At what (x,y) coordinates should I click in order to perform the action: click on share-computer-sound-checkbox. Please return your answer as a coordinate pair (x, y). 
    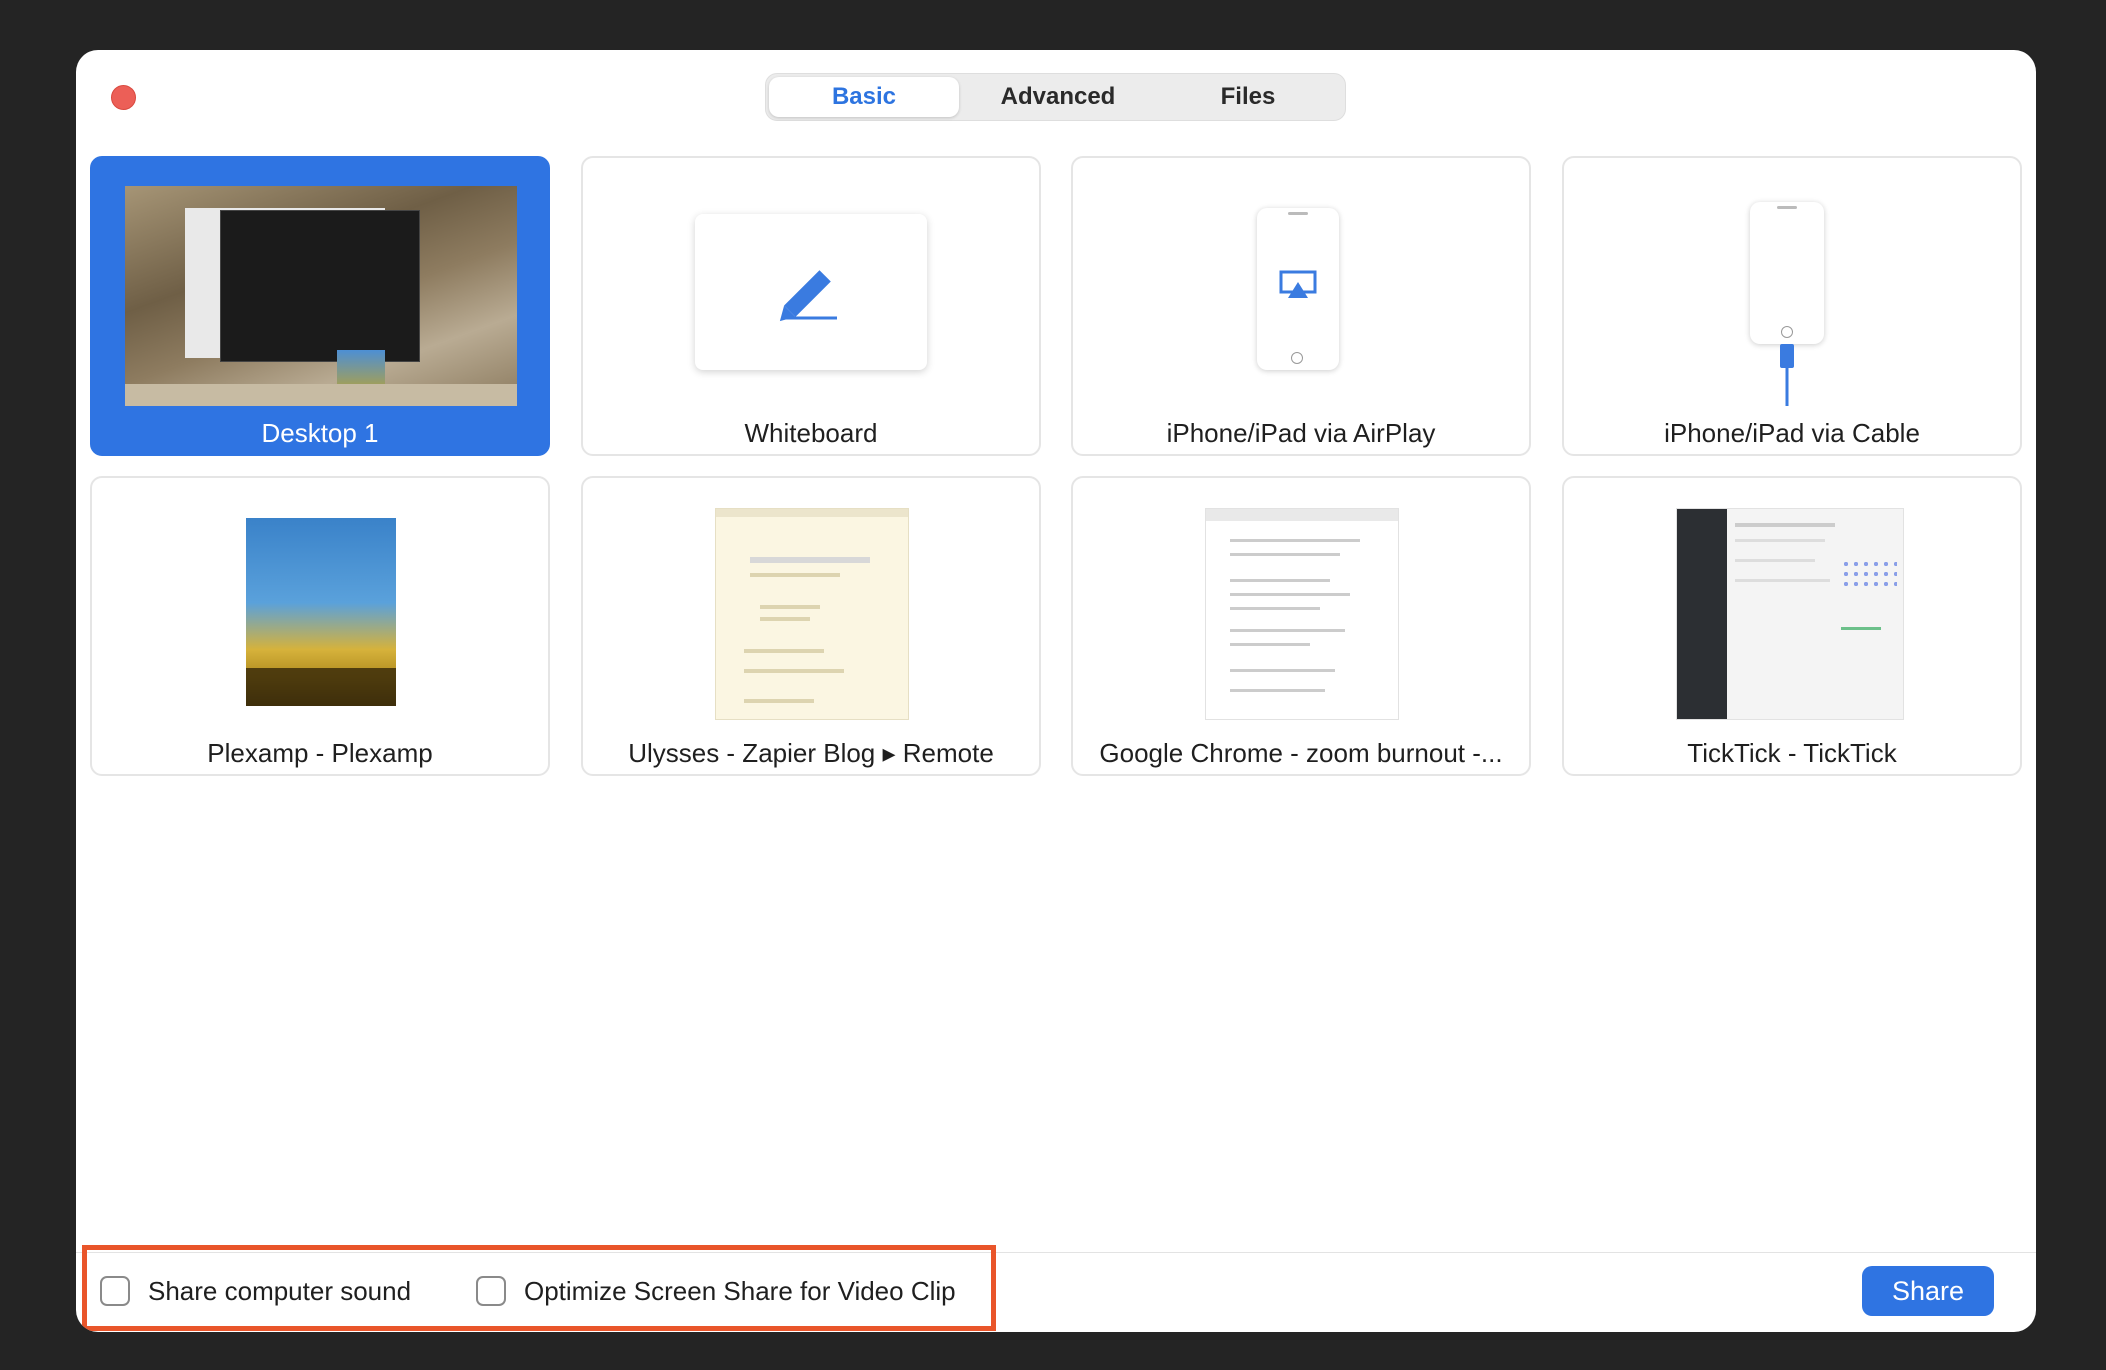
    Looking at the image, I should click on (115, 1291).